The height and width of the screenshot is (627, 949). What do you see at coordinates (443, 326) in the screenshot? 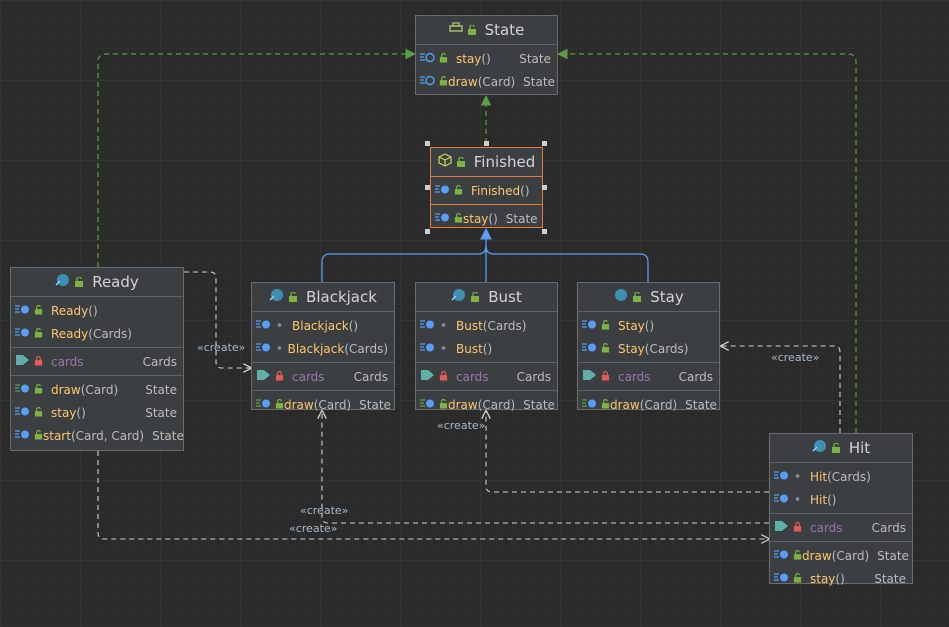
I see `package-private-dot-icon` at bounding box center [443, 326].